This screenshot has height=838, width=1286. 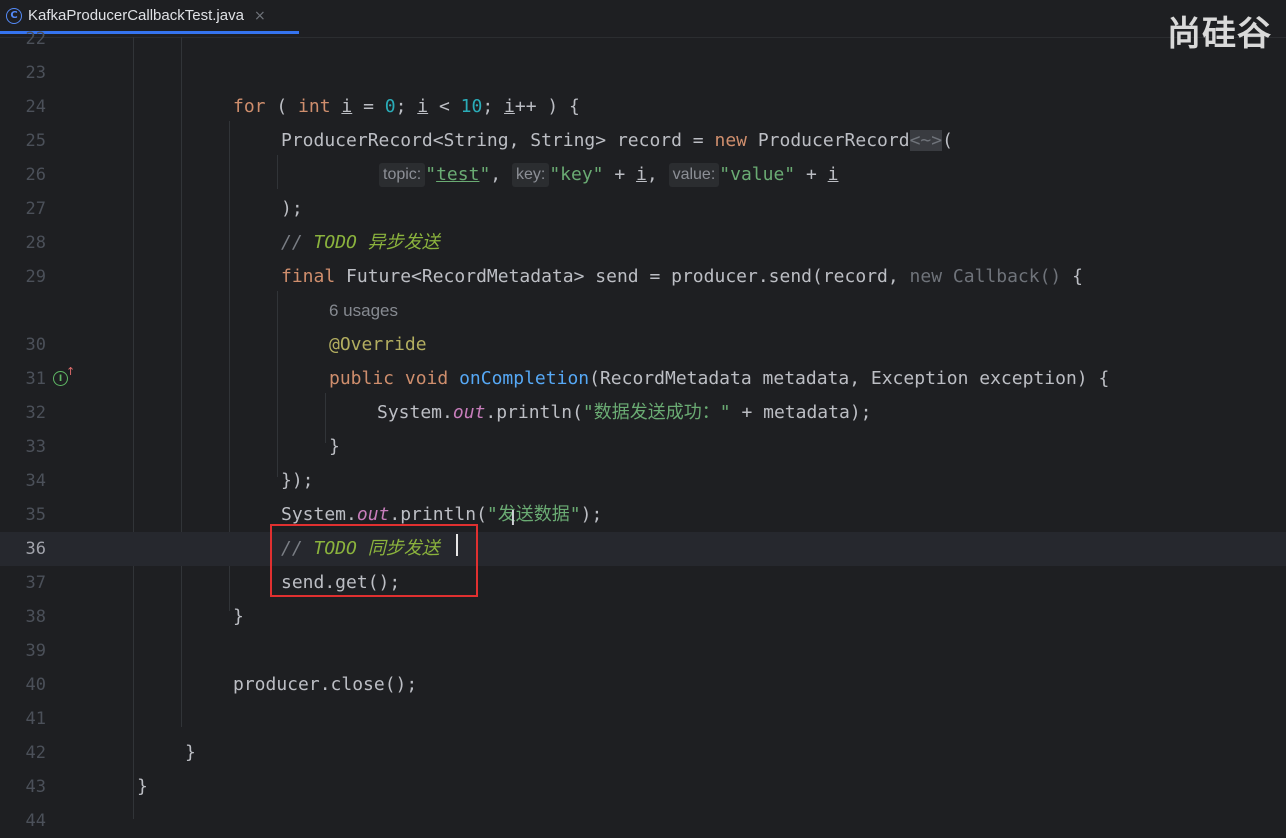 I want to click on code-text: producer.close();, so click(x=325, y=684).